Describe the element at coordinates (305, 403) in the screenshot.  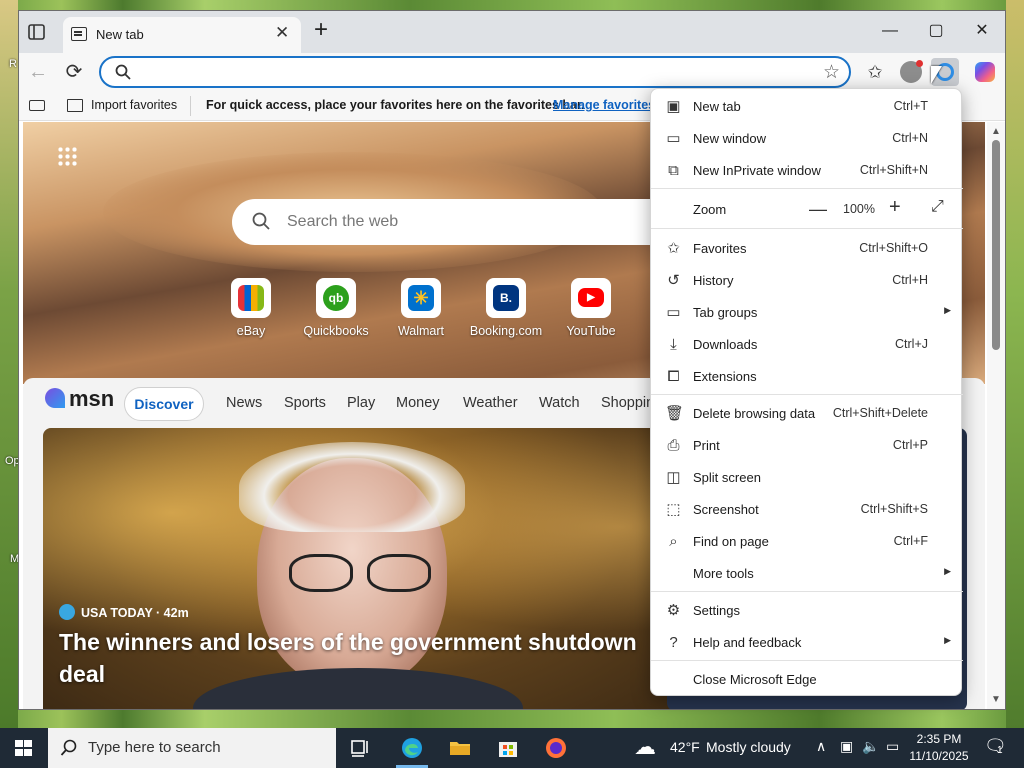
I see `tab-sports: Sports` at that location.